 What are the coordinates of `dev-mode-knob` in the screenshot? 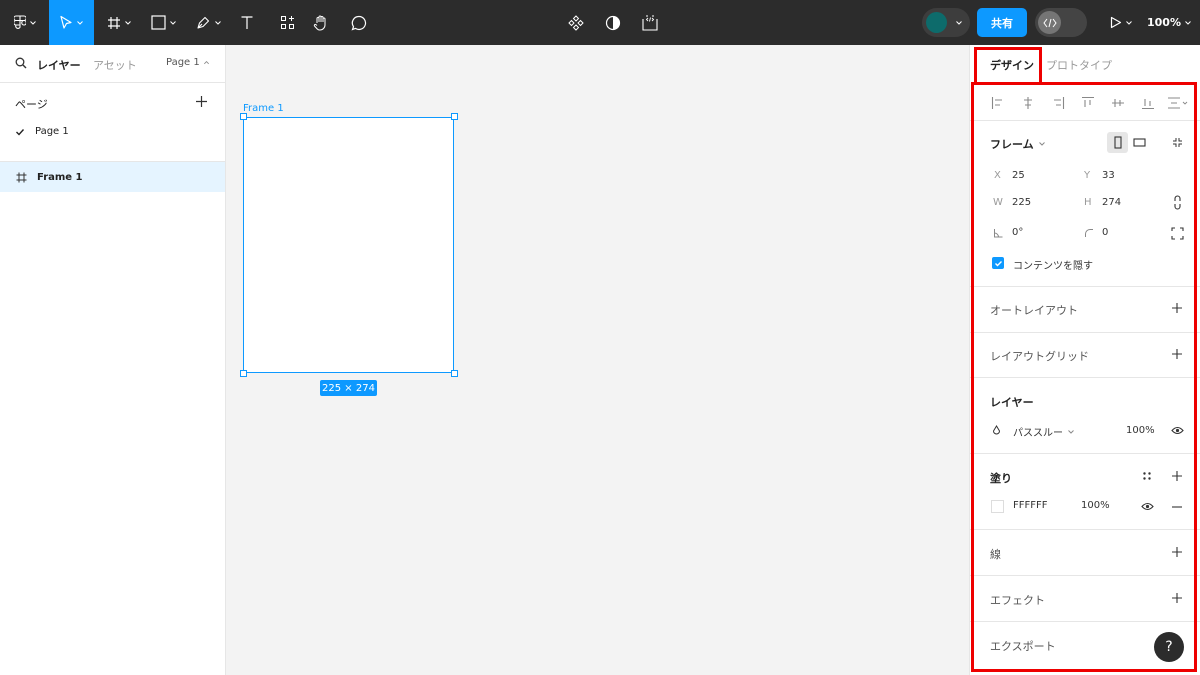 It's located at (1049, 22).